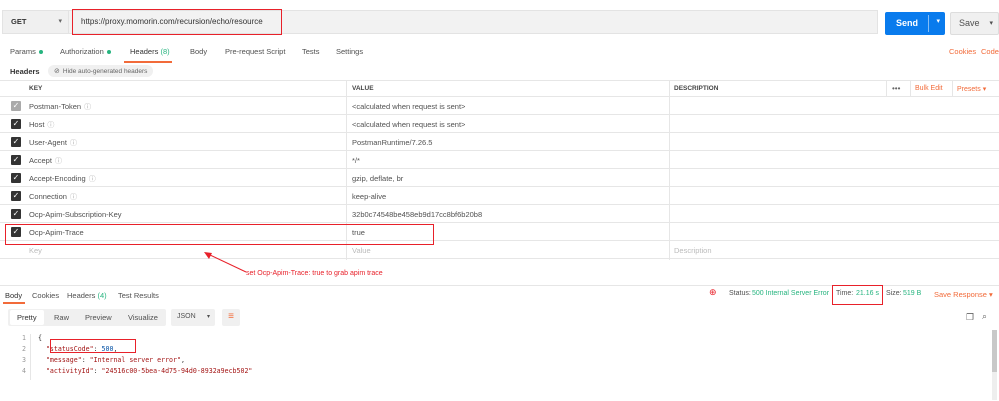  I want to click on view-mode-group: Pretty Raw Preview Visualize, so click(87, 317).